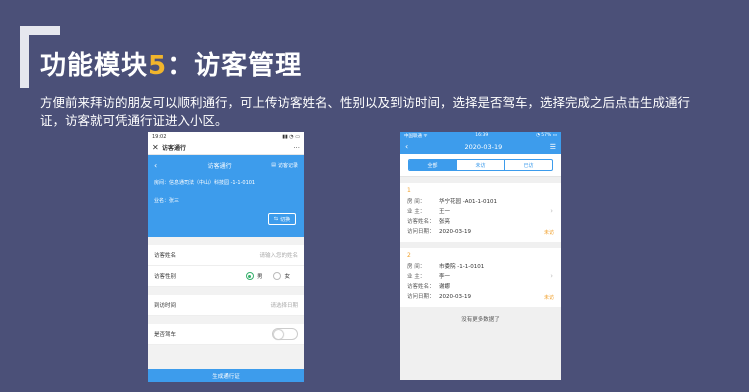 Image resolution: width=749 pixels, height=392 pixels. What do you see at coordinates (226, 200) in the screenshot?
I see `owner-info: 业名：张三` at bounding box center [226, 200].